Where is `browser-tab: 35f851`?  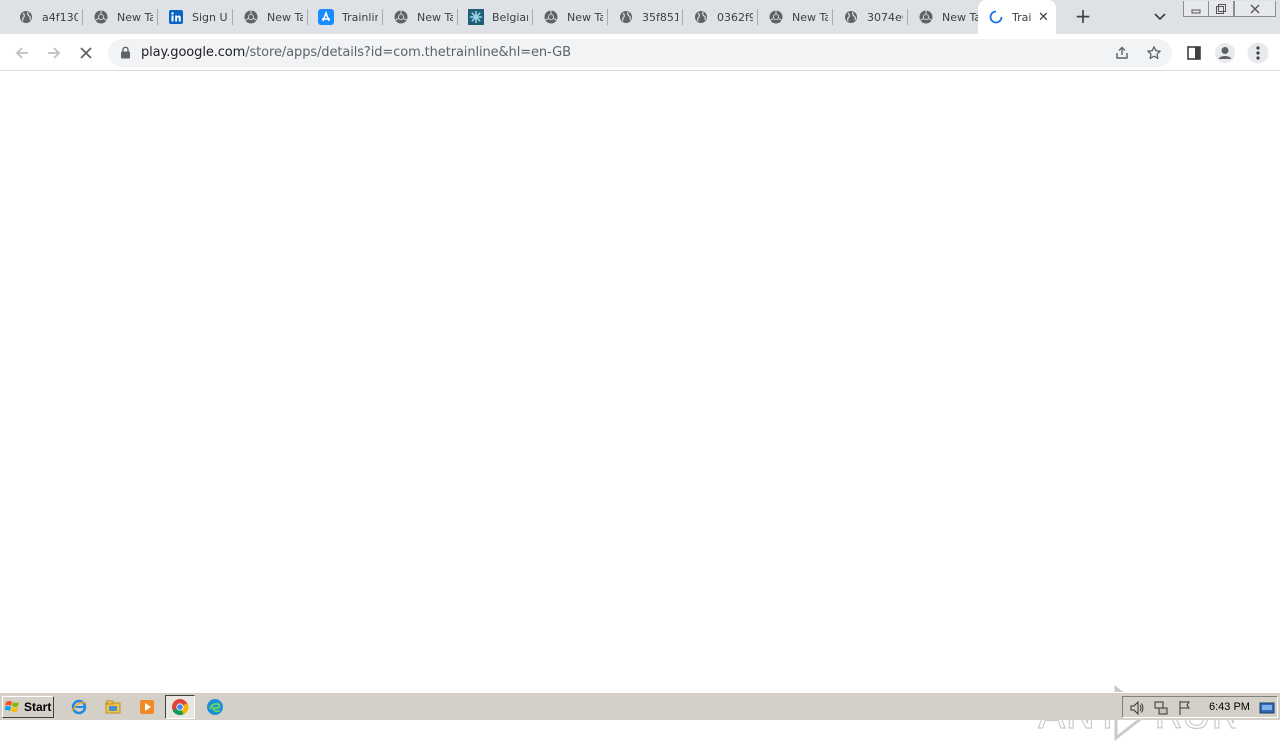 browser-tab: 35f851 is located at coordinates (644, 17).